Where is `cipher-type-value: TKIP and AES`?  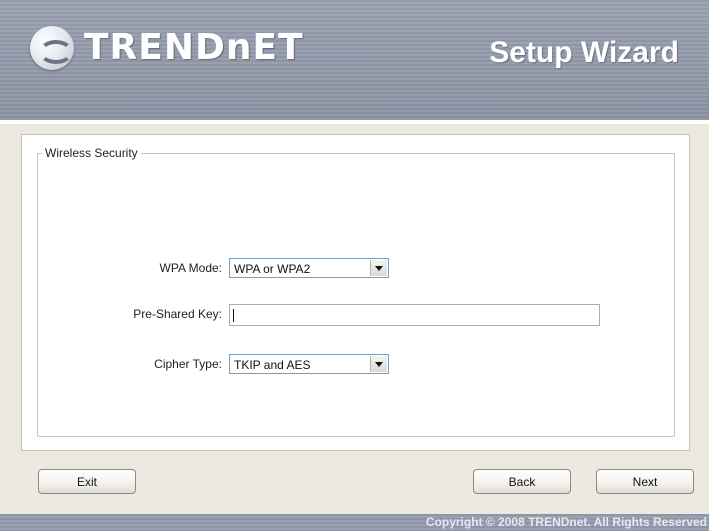 cipher-type-value: TKIP and AES is located at coordinates (272, 365).